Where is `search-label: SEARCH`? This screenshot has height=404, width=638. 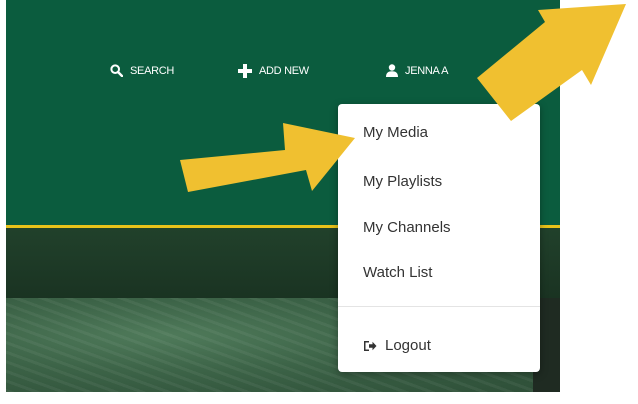
search-label: SEARCH is located at coordinates (152, 70).